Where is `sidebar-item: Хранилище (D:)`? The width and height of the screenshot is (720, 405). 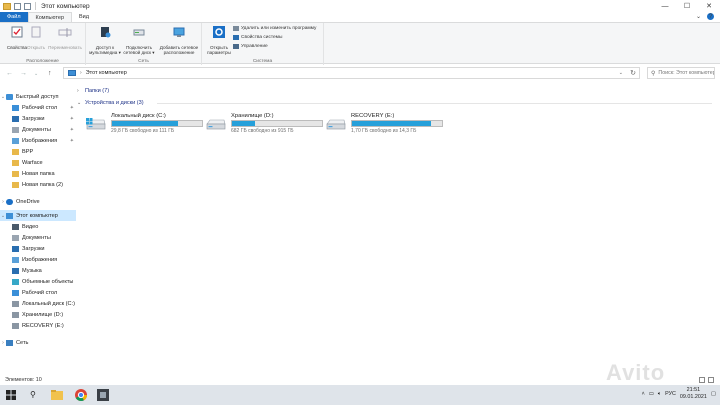 sidebar-item: Хранилище (D:) is located at coordinates (38, 314).